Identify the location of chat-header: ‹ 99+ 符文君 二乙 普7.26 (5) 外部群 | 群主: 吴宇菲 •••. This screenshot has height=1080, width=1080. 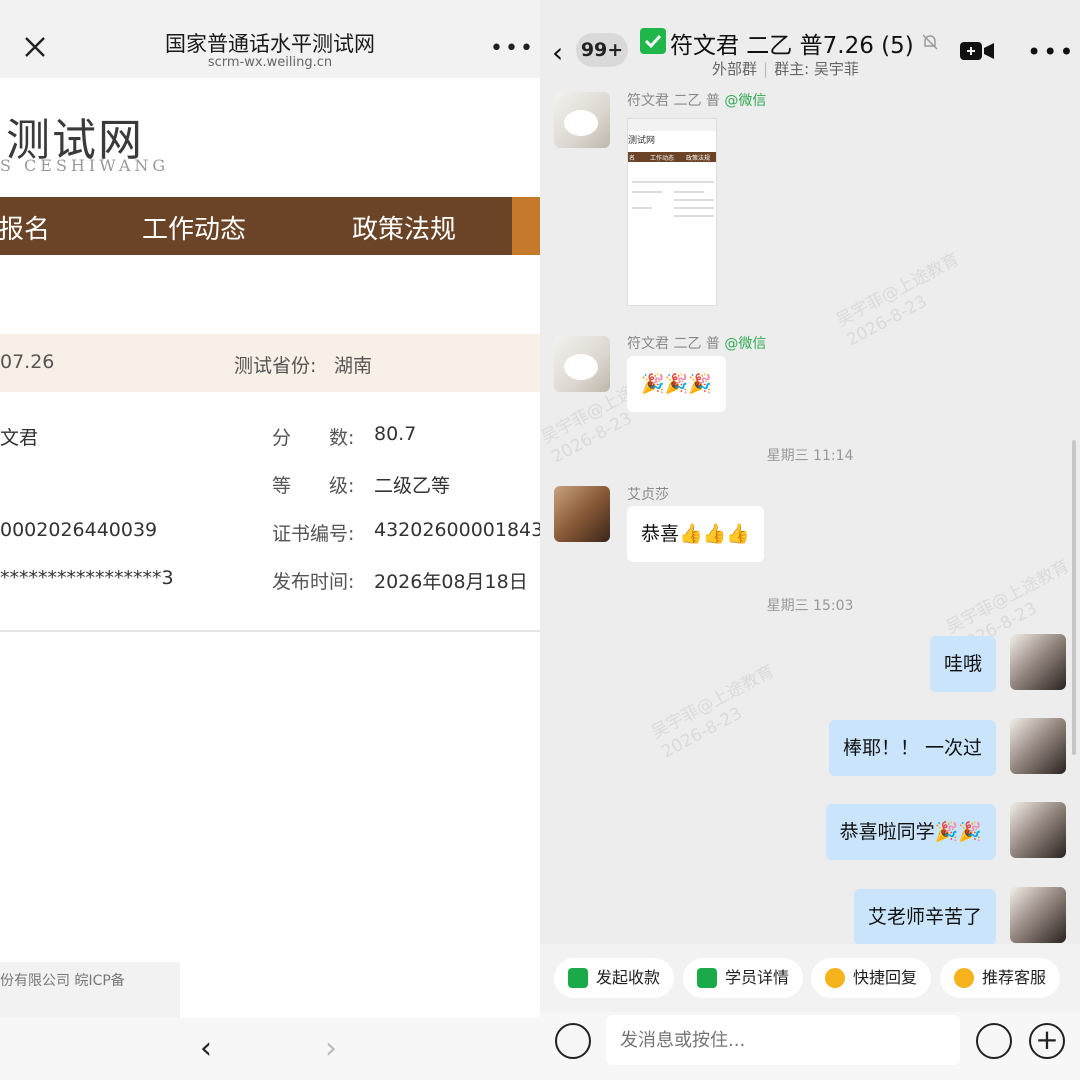
(810, 42).